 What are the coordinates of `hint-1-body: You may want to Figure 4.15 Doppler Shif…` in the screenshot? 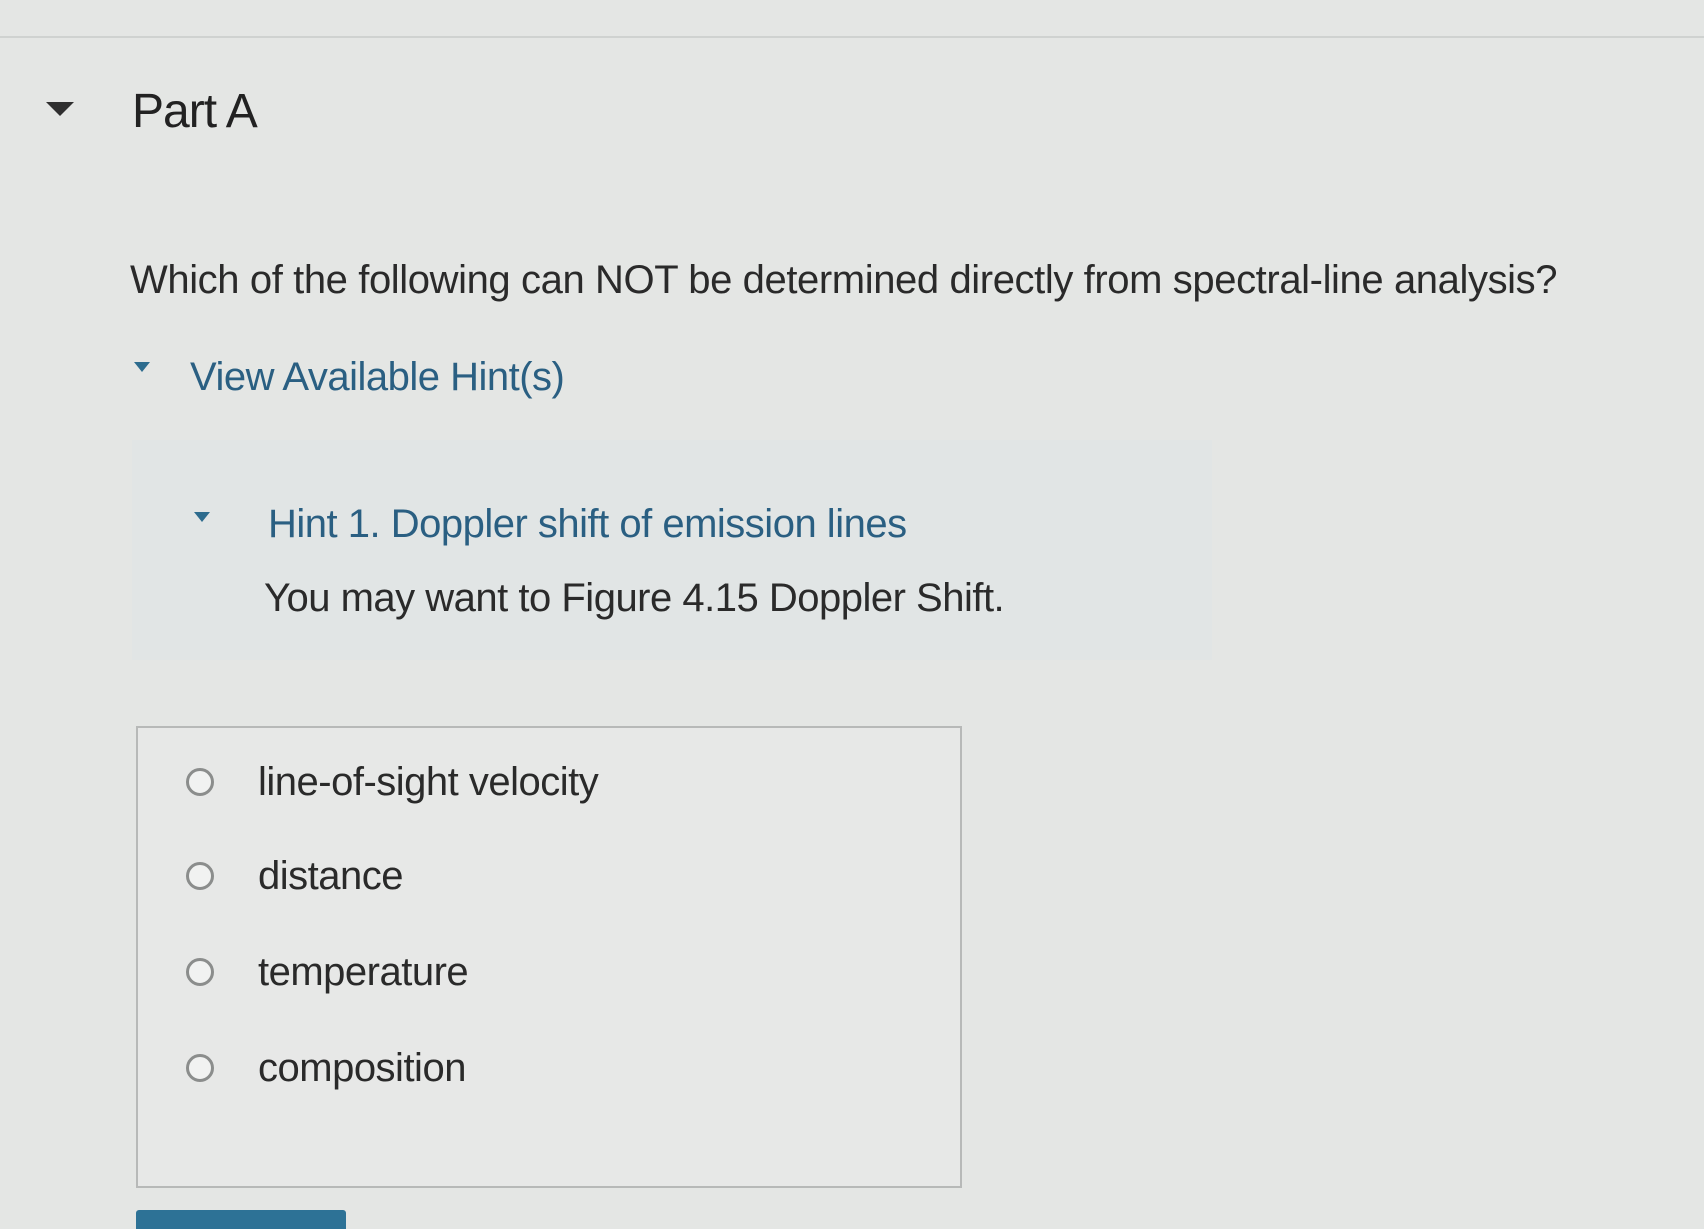 It's located at (634, 598).